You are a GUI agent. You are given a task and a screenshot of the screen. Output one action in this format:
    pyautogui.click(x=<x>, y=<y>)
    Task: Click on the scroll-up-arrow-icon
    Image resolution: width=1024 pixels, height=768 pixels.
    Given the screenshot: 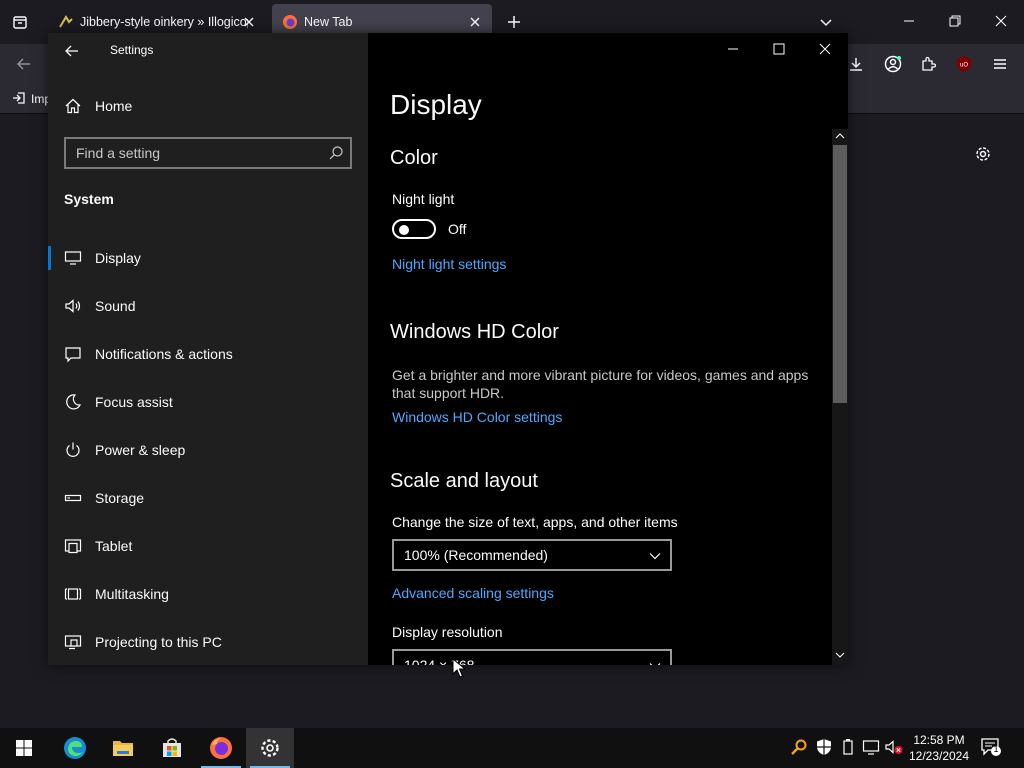 What is the action you would take?
    pyautogui.click(x=840, y=136)
    